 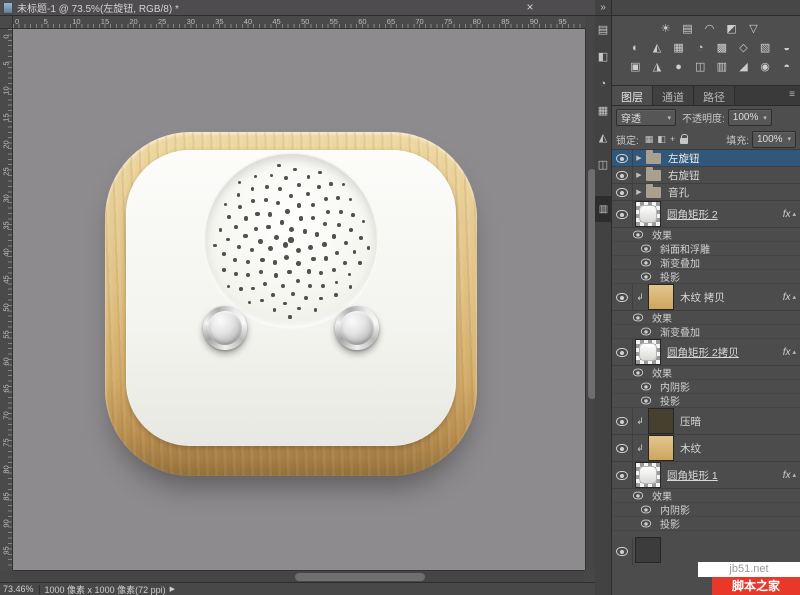 What do you see at coordinates (603, 56) in the screenshot?
I see `collapsed-panel-icon-2: ◧` at bounding box center [603, 56].